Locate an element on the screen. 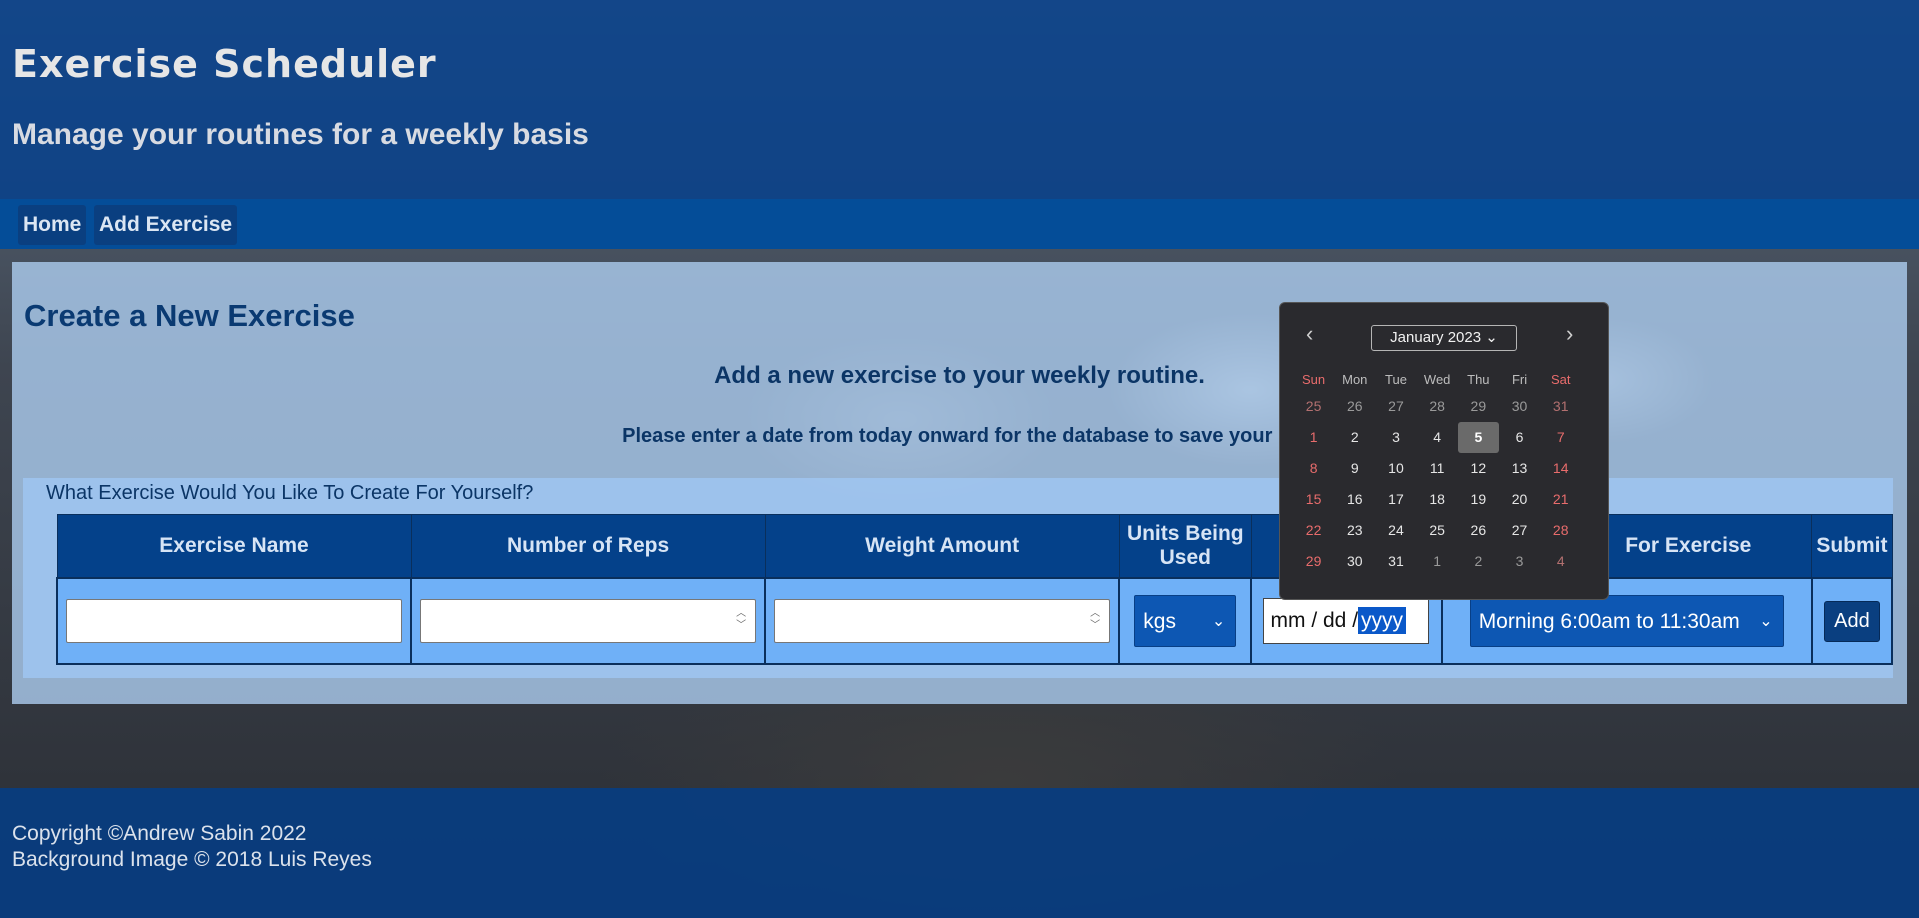 The image size is (1919, 918). calendar-day: 23 is located at coordinates (1354, 530).